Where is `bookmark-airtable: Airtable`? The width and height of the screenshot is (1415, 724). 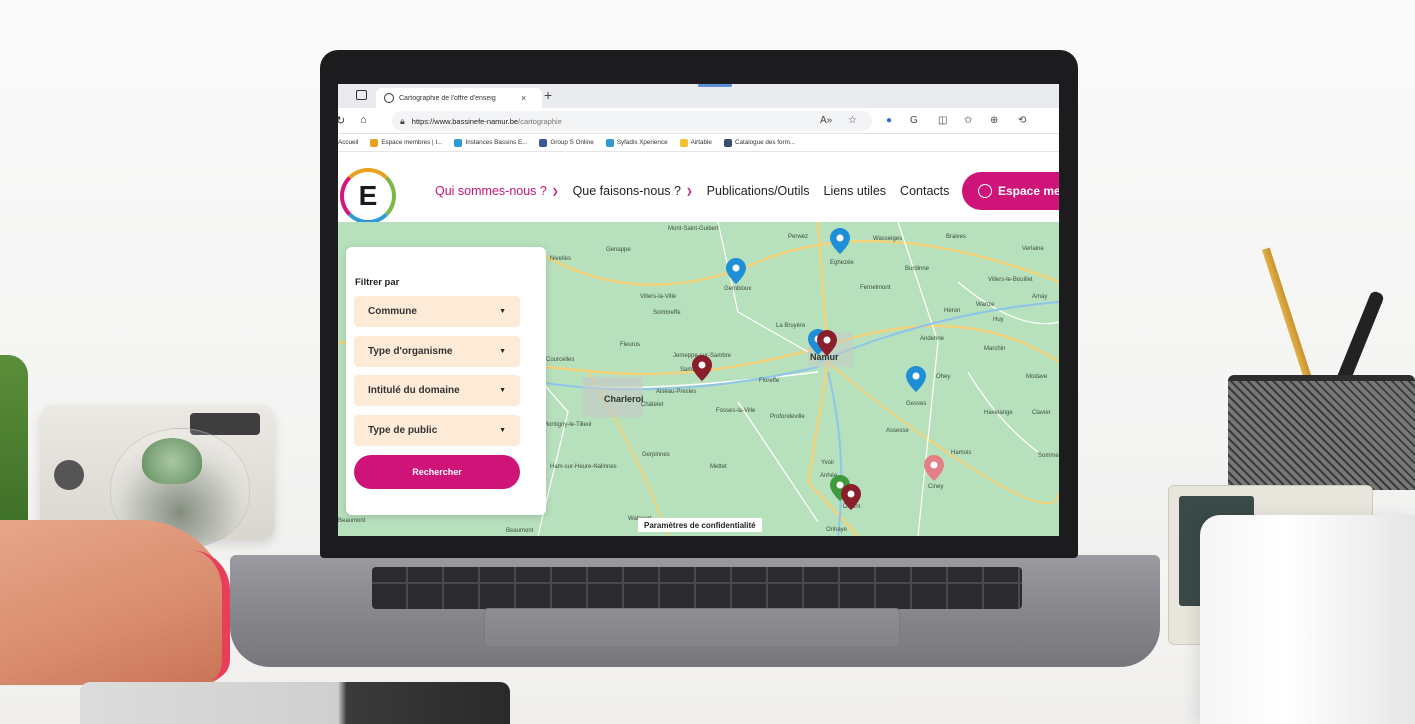
bookmark-airtable: Airtable is located at coordinates (695, 142).